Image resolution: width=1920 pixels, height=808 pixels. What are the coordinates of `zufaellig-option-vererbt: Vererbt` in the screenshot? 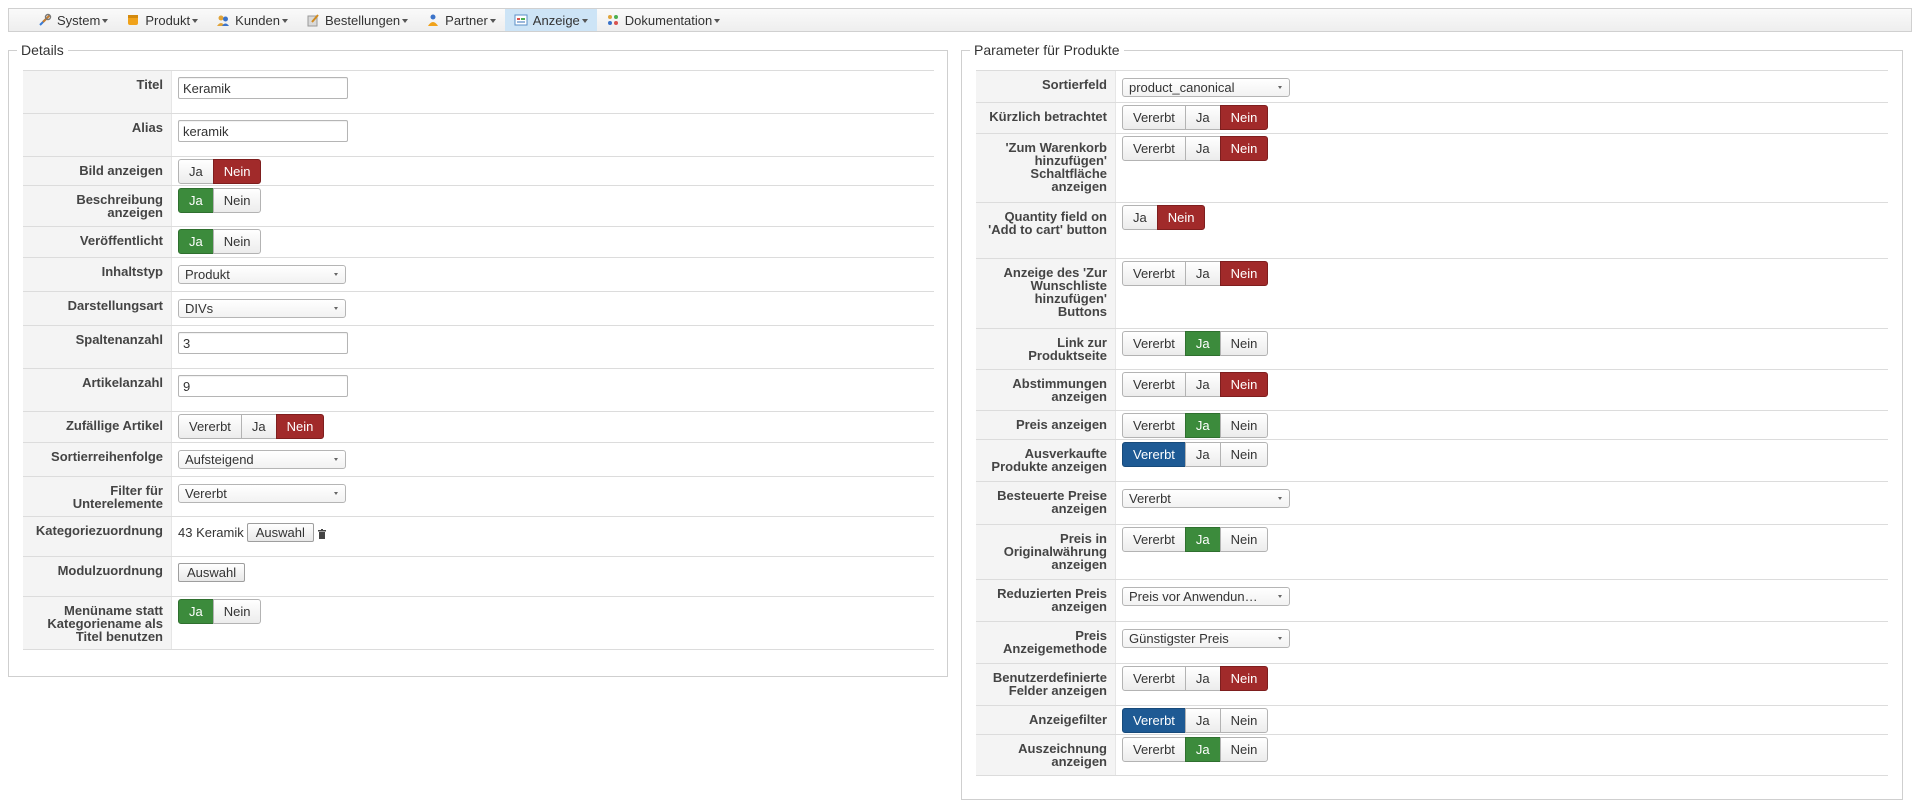 It's located at (210, 426).